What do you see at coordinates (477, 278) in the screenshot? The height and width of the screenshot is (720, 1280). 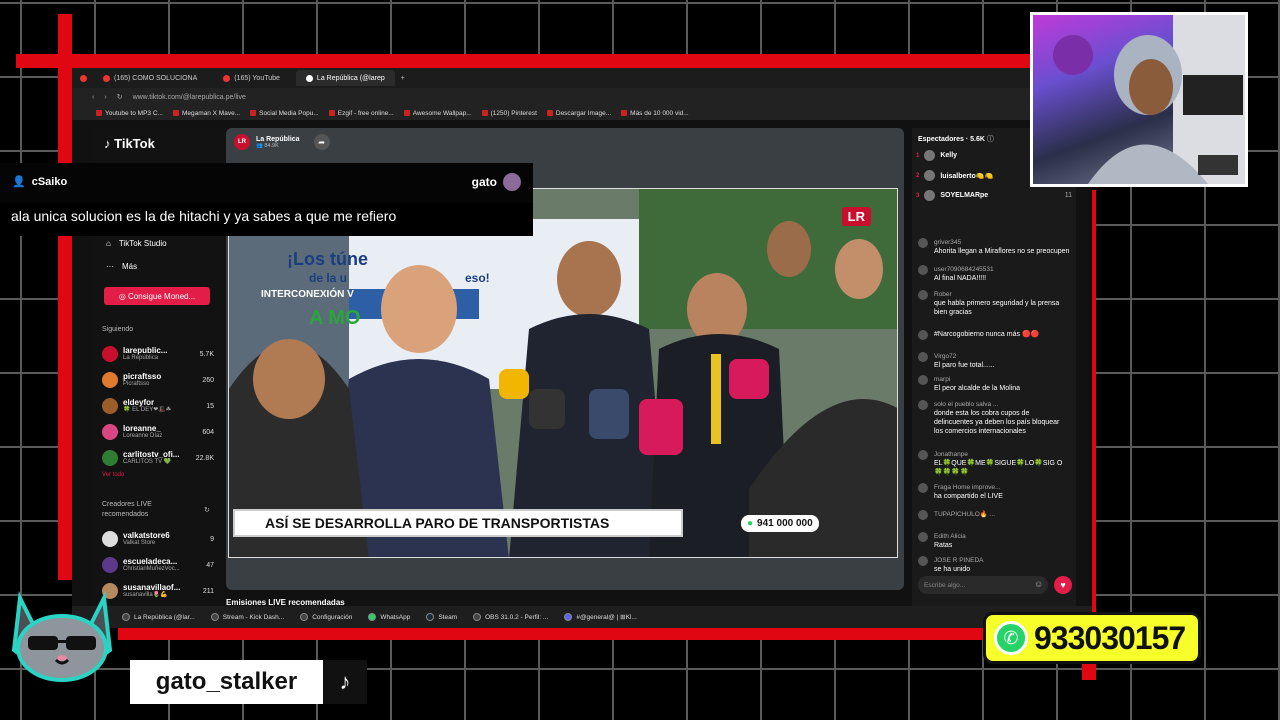 I see `poster-subline-end: eso!` at bounding box center [477, 278].